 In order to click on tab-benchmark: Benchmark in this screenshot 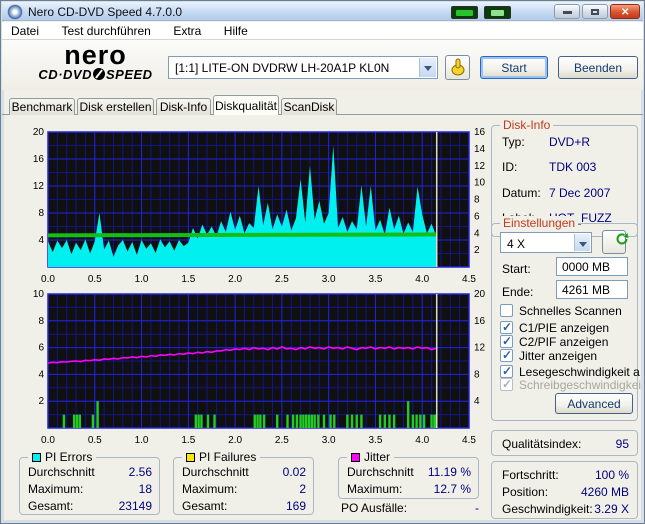, I will do `click(42, 106)`.